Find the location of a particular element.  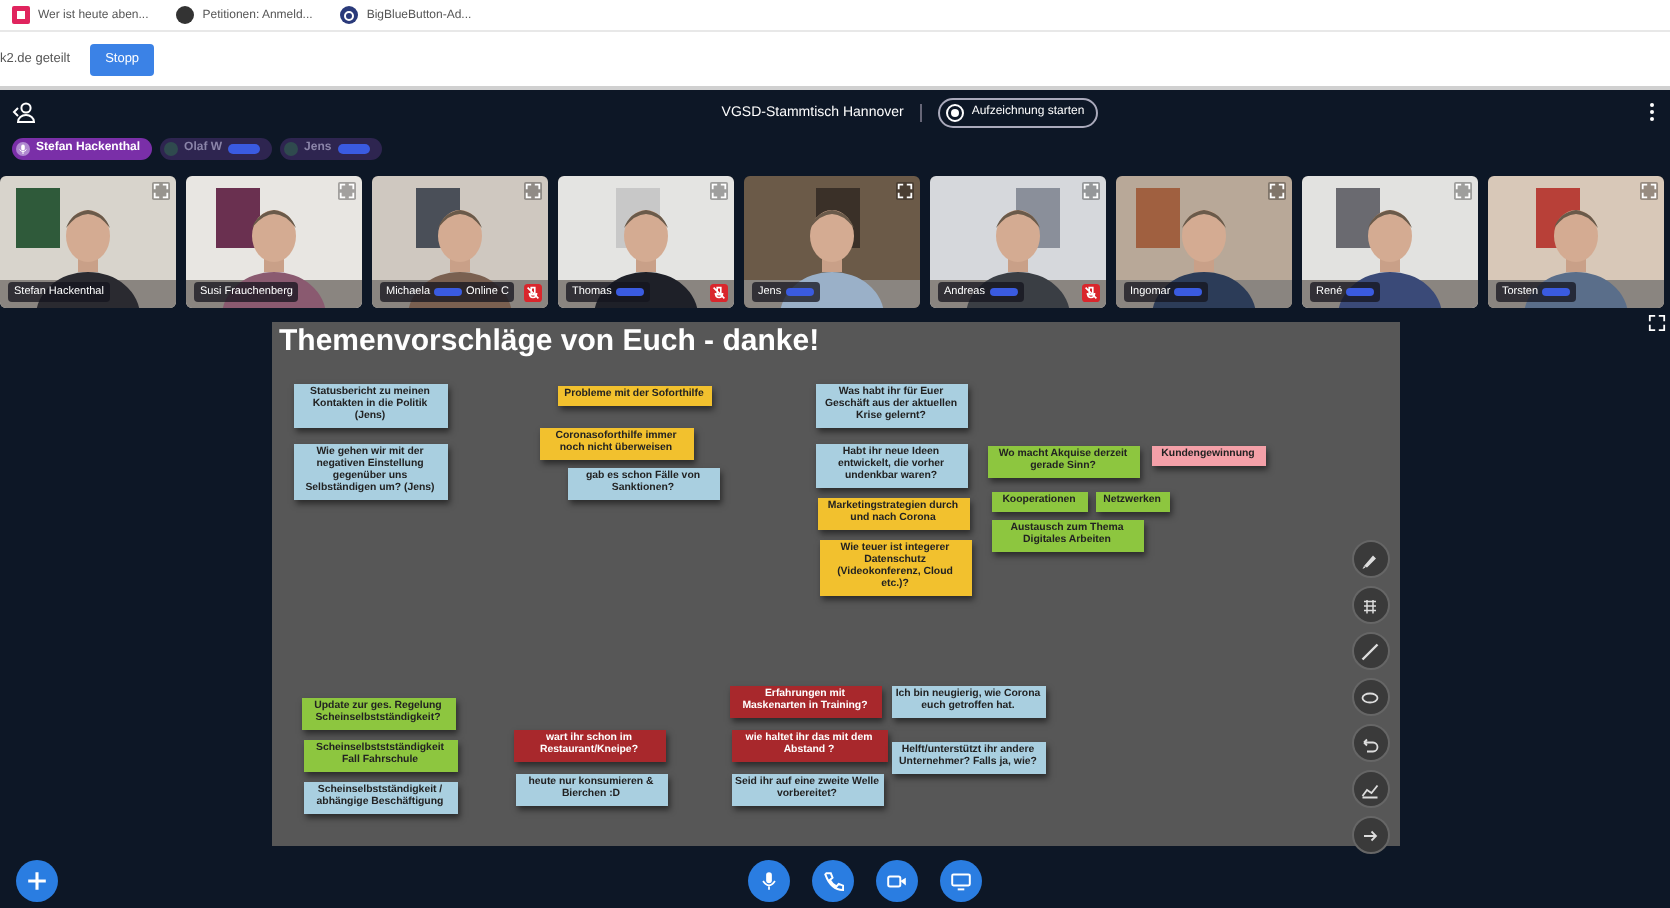

line-icon is located at coordinates (1370, 651).